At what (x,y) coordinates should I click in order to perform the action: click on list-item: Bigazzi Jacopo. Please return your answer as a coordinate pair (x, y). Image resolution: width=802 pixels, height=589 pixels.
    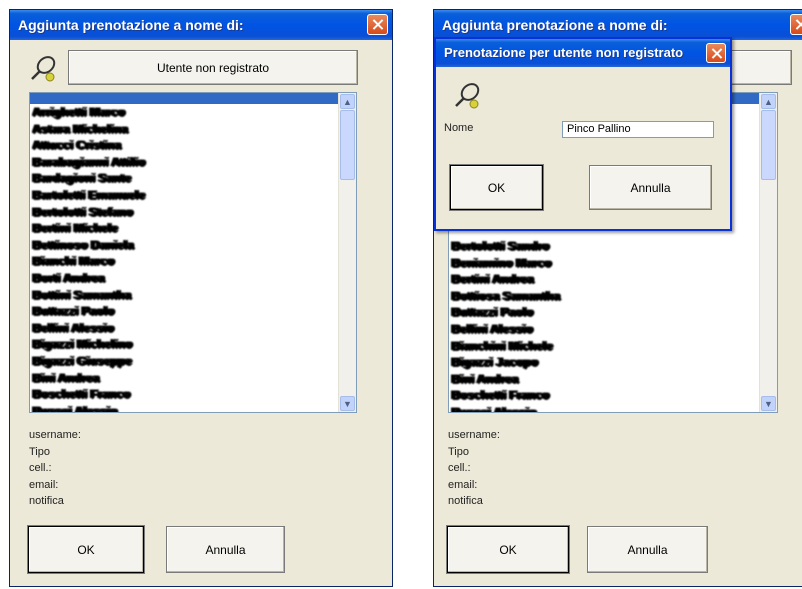
    Looking at the image, I should click on (604, 362).